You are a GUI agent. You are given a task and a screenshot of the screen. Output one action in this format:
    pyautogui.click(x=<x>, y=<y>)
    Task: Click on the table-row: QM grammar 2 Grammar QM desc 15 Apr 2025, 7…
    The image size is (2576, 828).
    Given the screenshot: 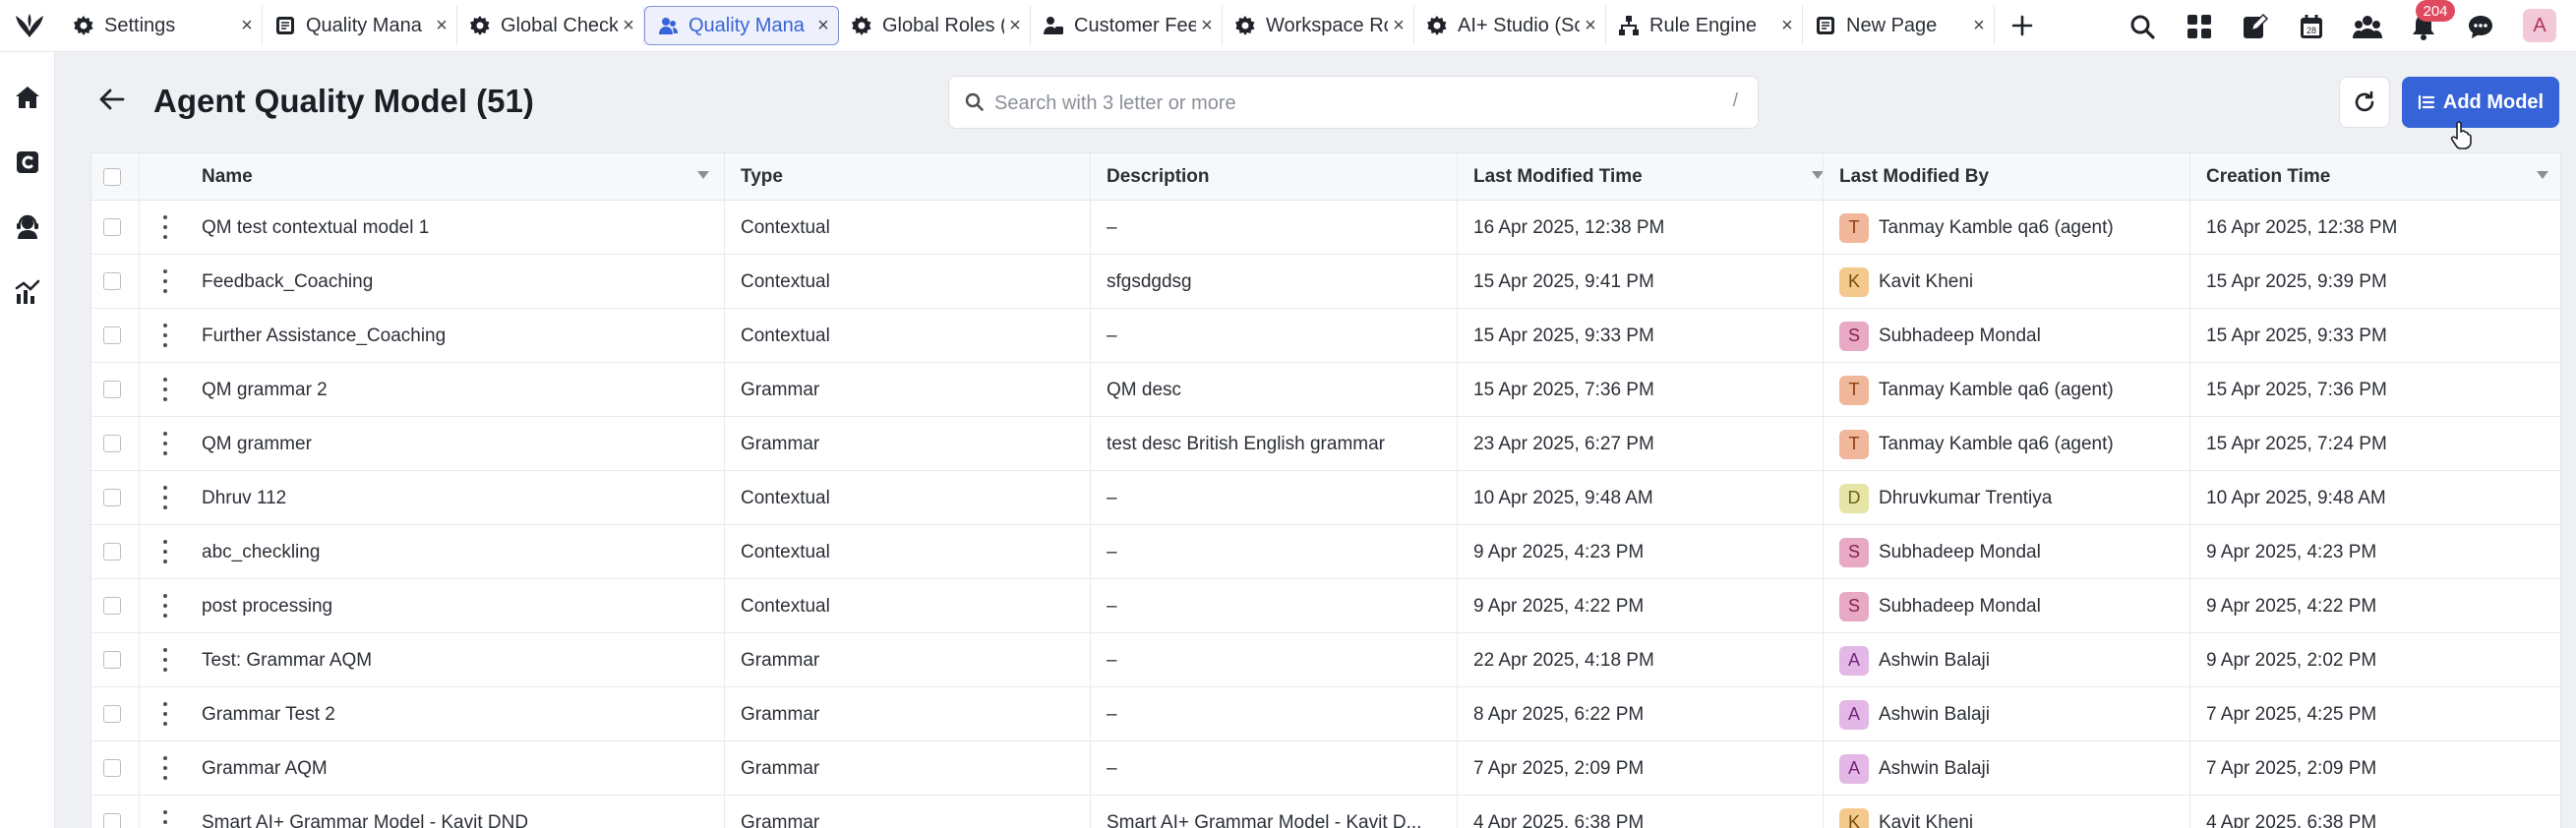 What is the action you would take?
    pyautogui.click(x=1325, y=390)
    